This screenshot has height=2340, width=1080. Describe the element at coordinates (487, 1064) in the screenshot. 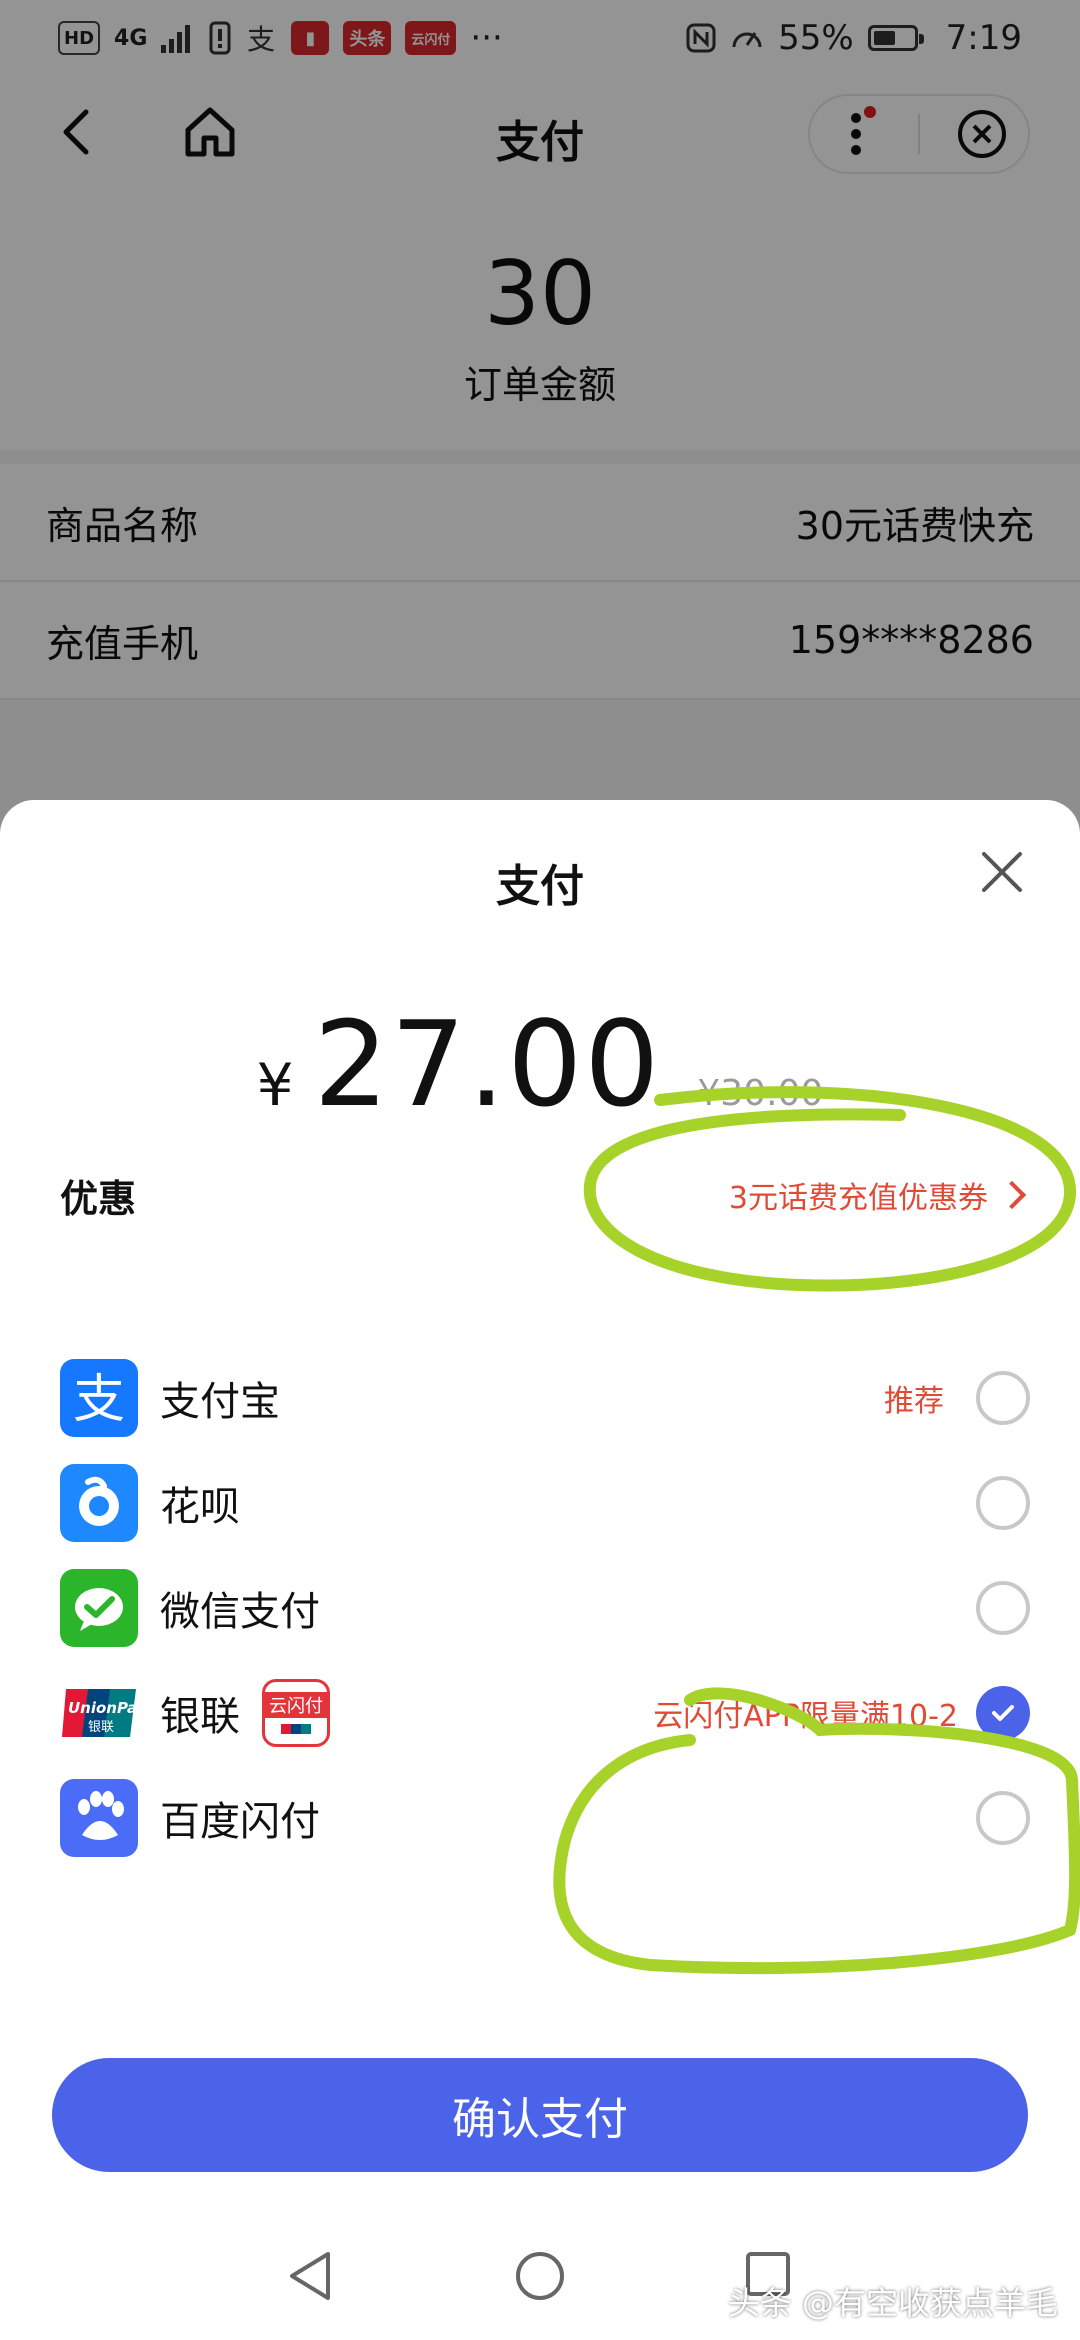

I see `pay-price: 27.00` at that location.